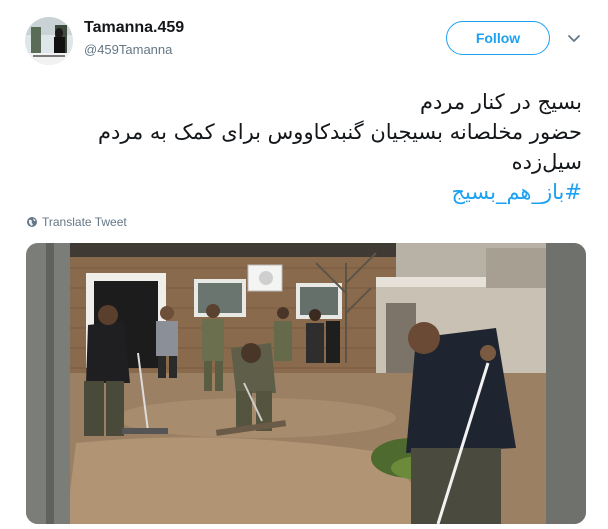 Image resolution: width=608 pixels, height=529 pixels. I want to click on globe-icon, so click(32, 222).